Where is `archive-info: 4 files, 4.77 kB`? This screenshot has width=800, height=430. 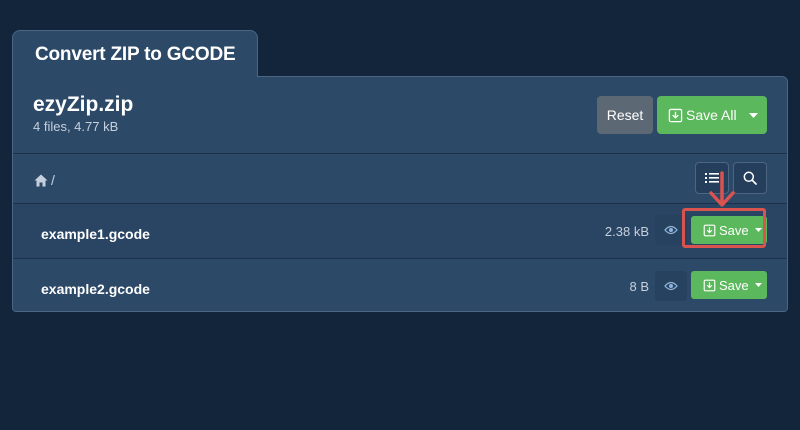
archive-info: 4 files, 4.77 kB is located at coordinates (76, 126).